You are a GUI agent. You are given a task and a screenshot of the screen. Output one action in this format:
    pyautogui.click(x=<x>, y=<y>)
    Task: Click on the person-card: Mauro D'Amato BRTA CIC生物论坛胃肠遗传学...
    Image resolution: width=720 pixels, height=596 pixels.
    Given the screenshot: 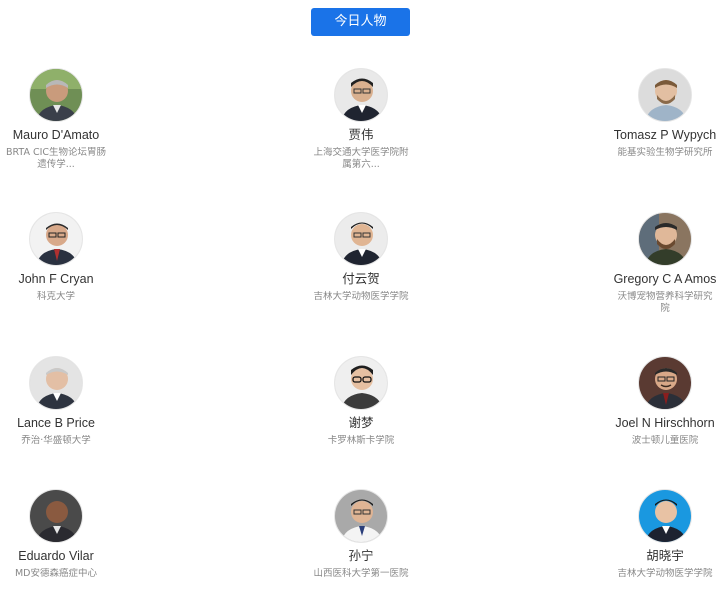 What is the action you would take?
    pyautogui.click(x=56, y=119)
    